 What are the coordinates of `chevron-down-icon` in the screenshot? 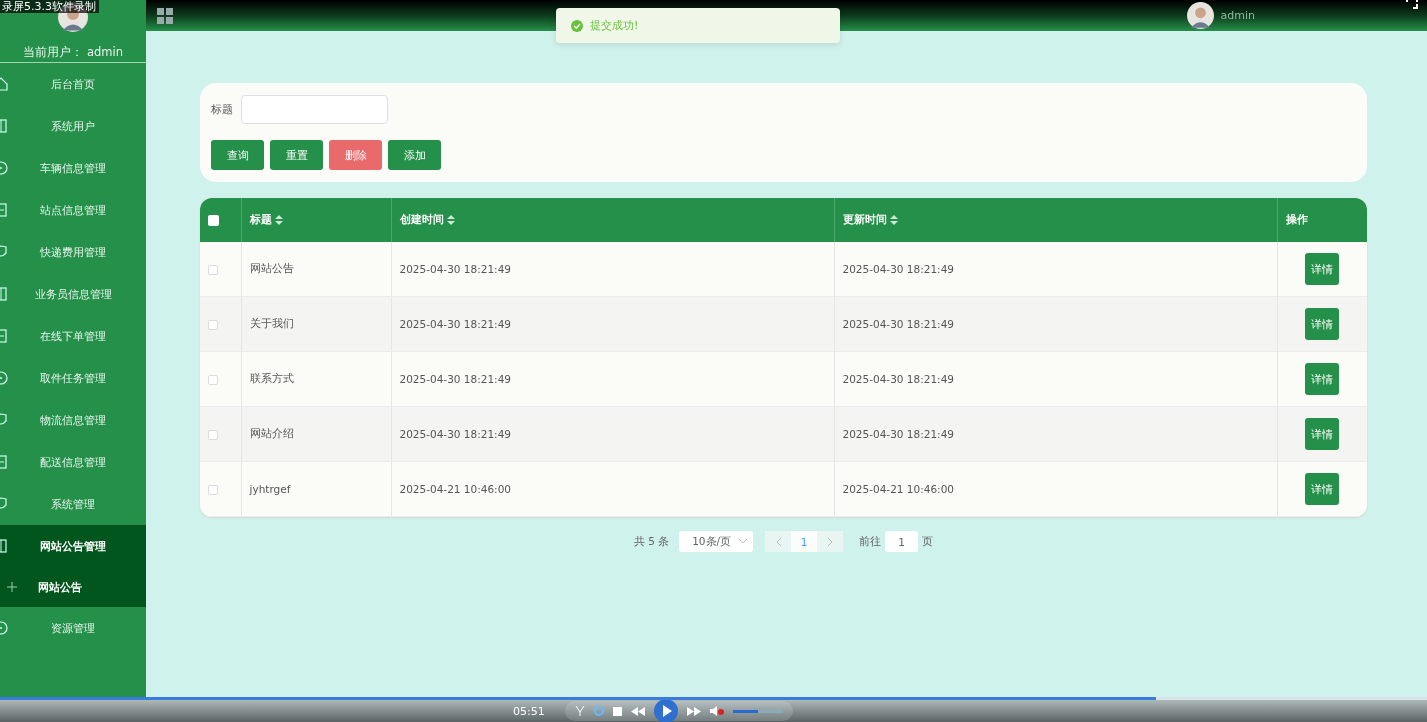 It's located at (743, 541).